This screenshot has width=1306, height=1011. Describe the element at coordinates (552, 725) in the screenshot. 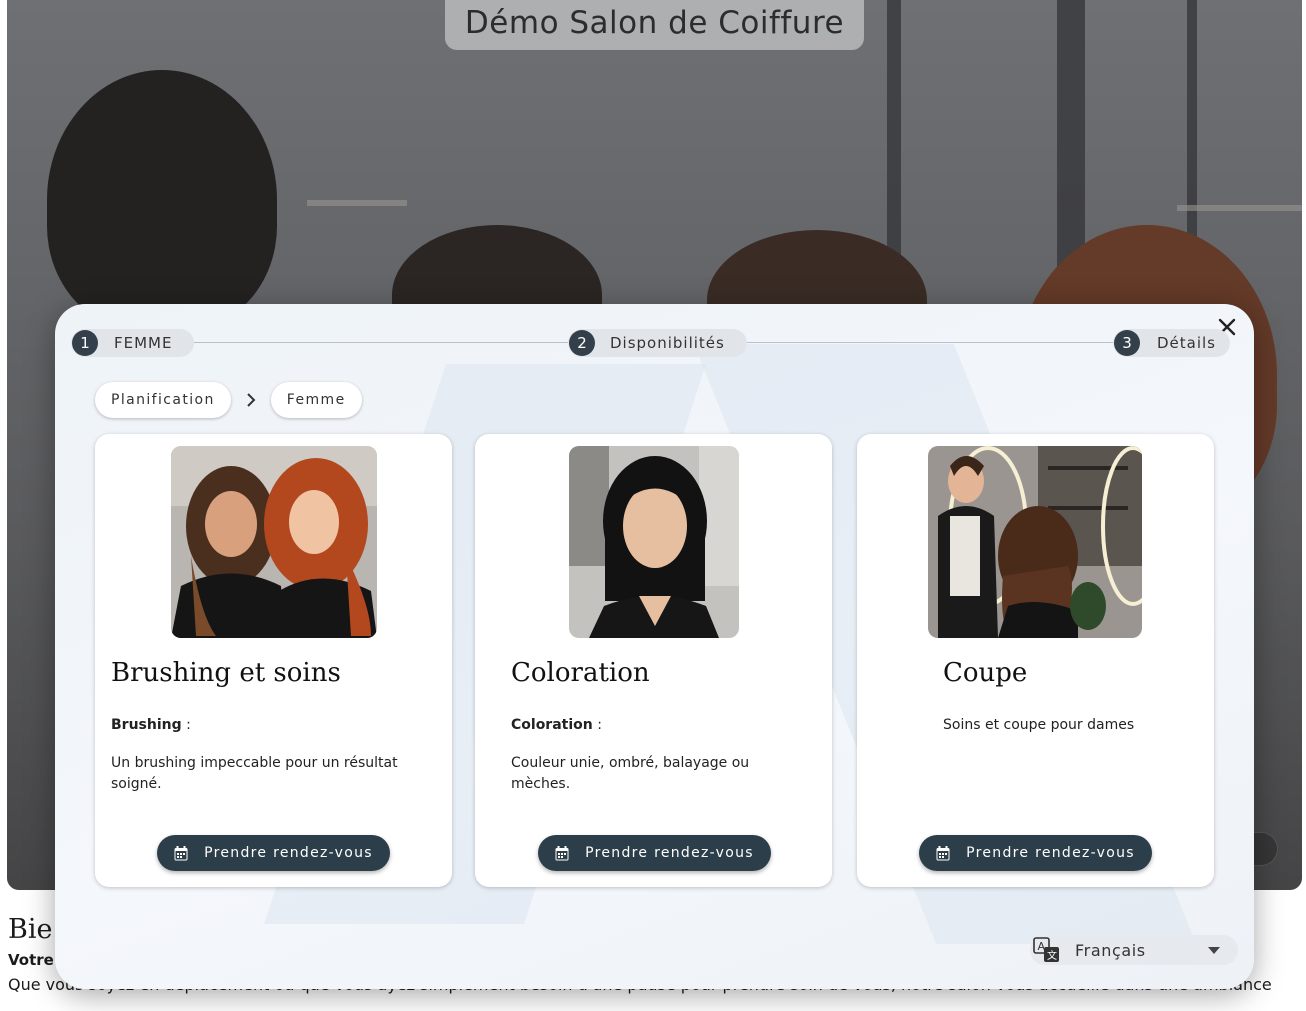

I see `service-tag-bold: Coloration` at that location.